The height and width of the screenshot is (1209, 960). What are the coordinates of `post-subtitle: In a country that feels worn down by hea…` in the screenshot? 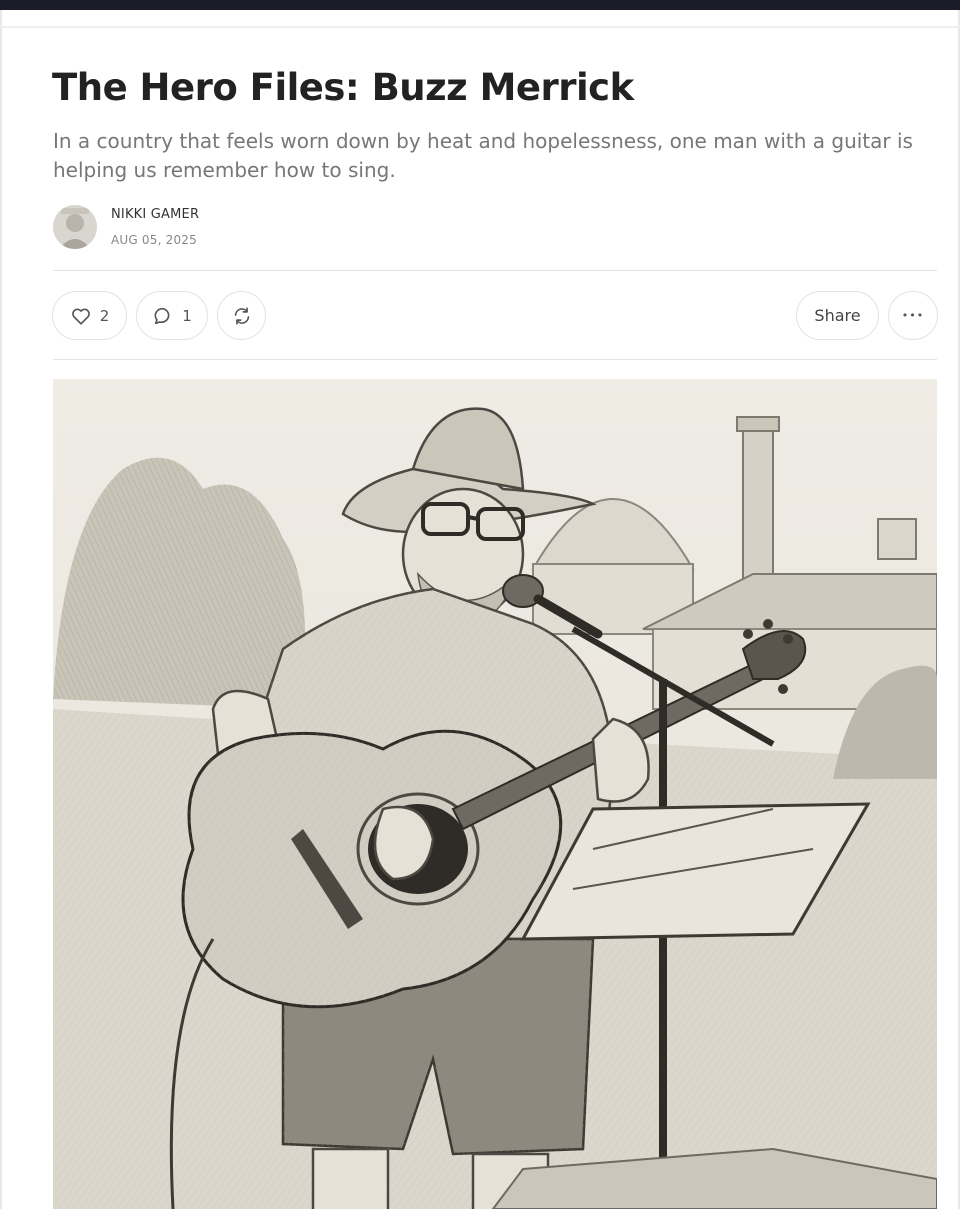 It's located at (483, 155).